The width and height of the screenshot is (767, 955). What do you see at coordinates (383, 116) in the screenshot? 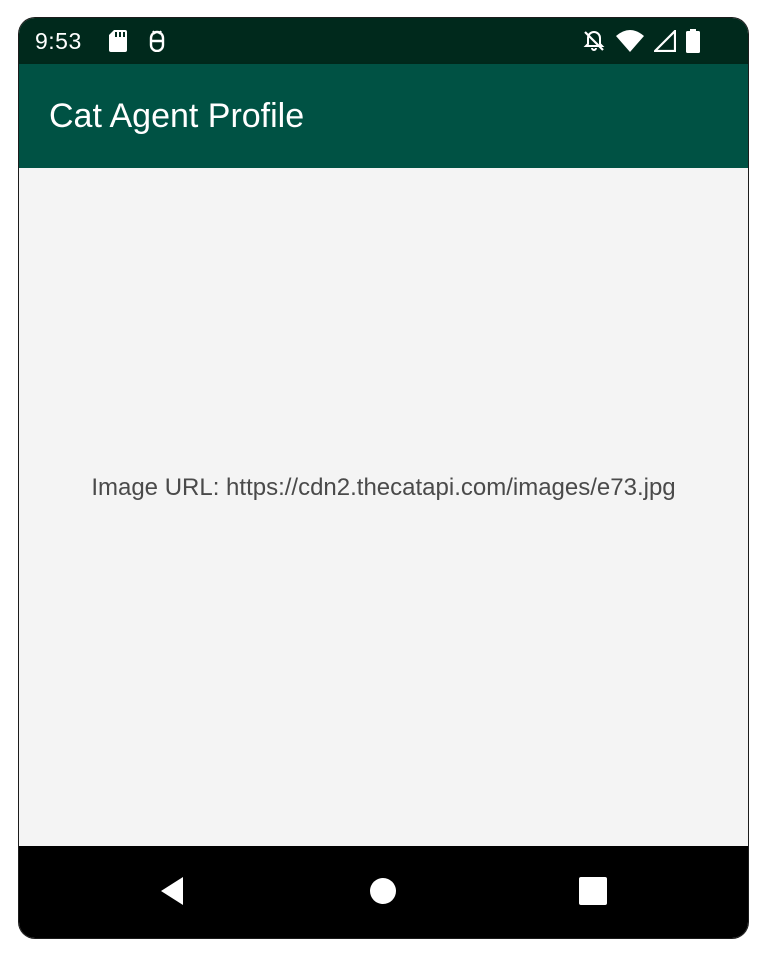
I see `app-bar: Cat Agent Profile` at bounding box center [383, 116].